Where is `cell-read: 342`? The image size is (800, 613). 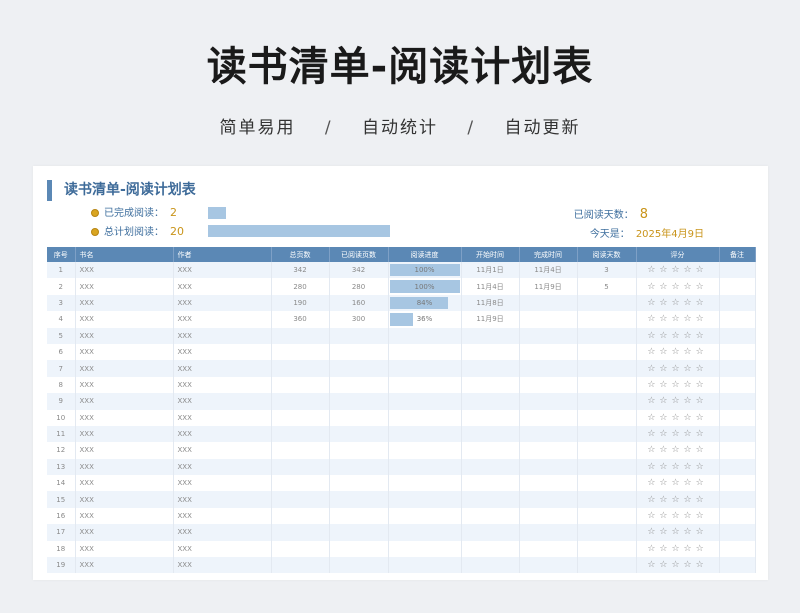 cell-read: 342 is located at coordinates (359, 270).